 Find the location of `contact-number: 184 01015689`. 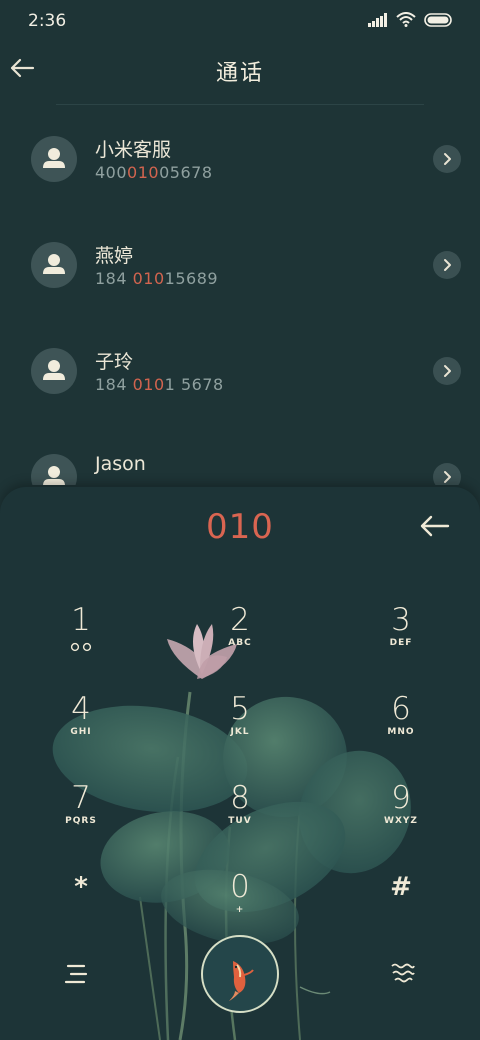

contact-number: 184 01015689 is located at coordinates (157, 278).